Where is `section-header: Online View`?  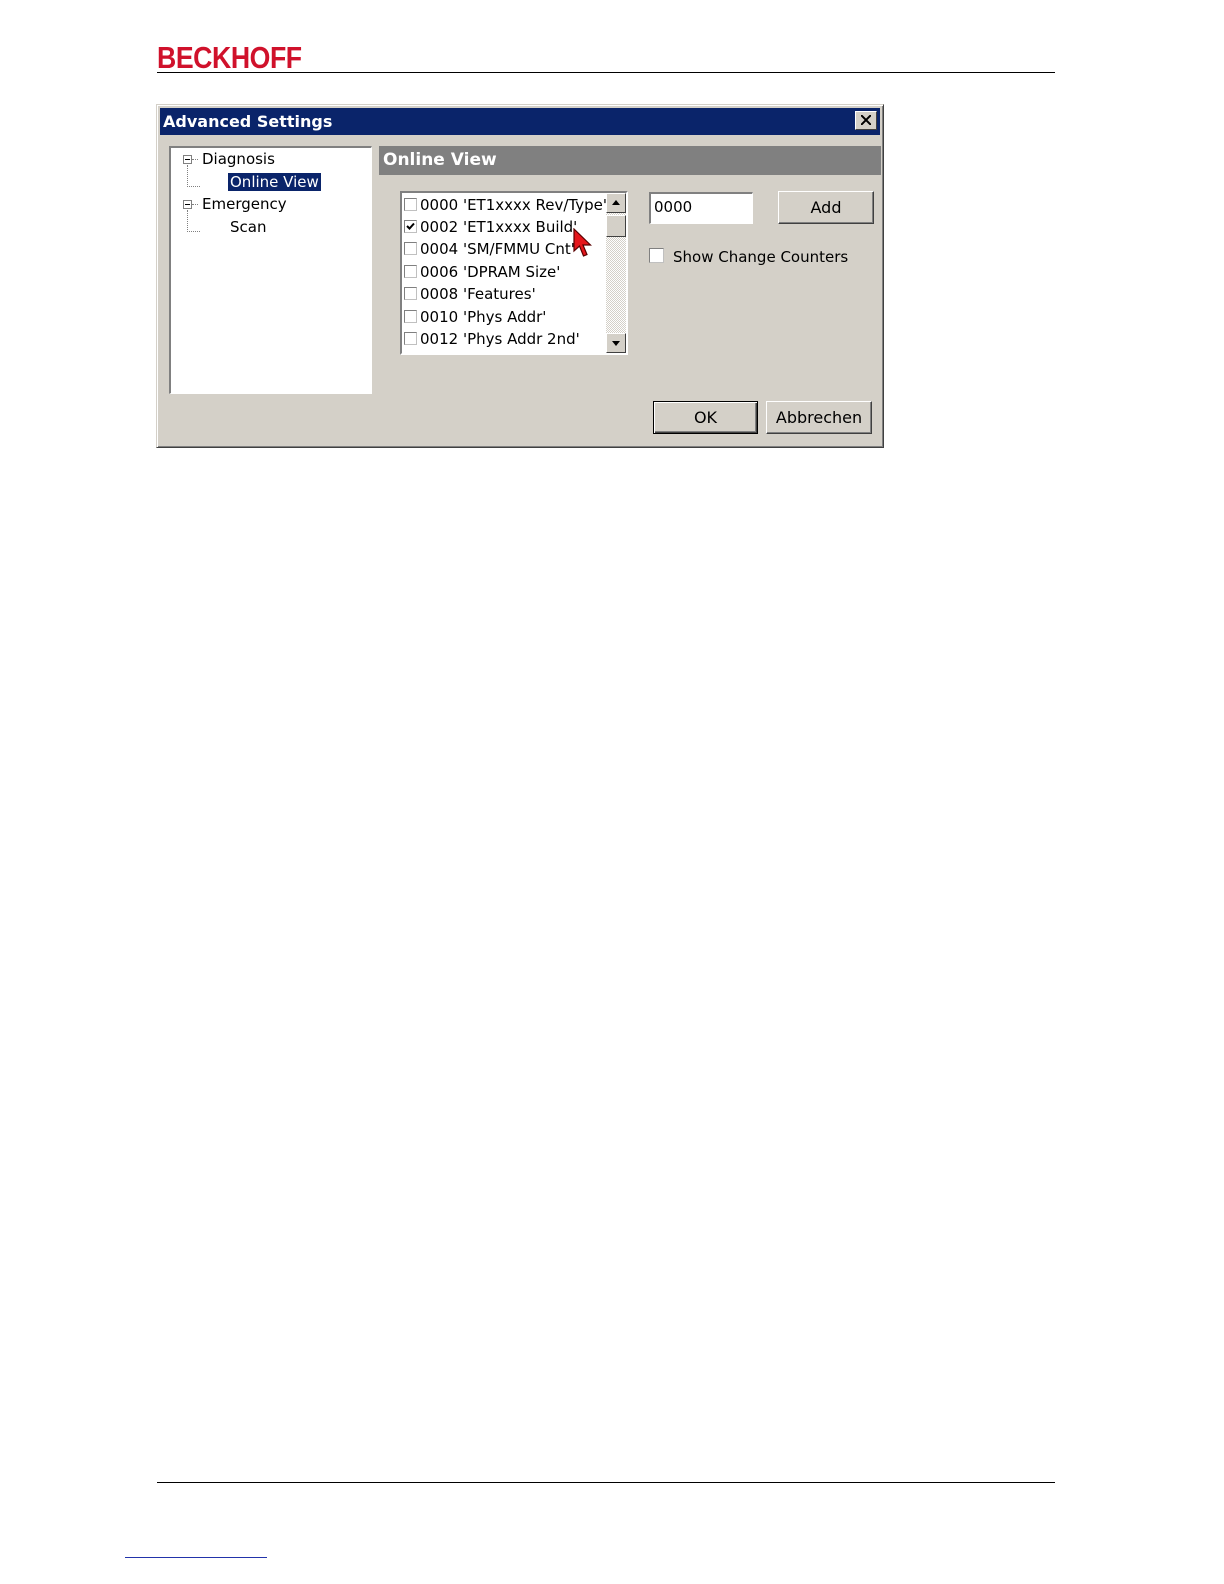 section-header: Online View is located at coordinates (630, 160).